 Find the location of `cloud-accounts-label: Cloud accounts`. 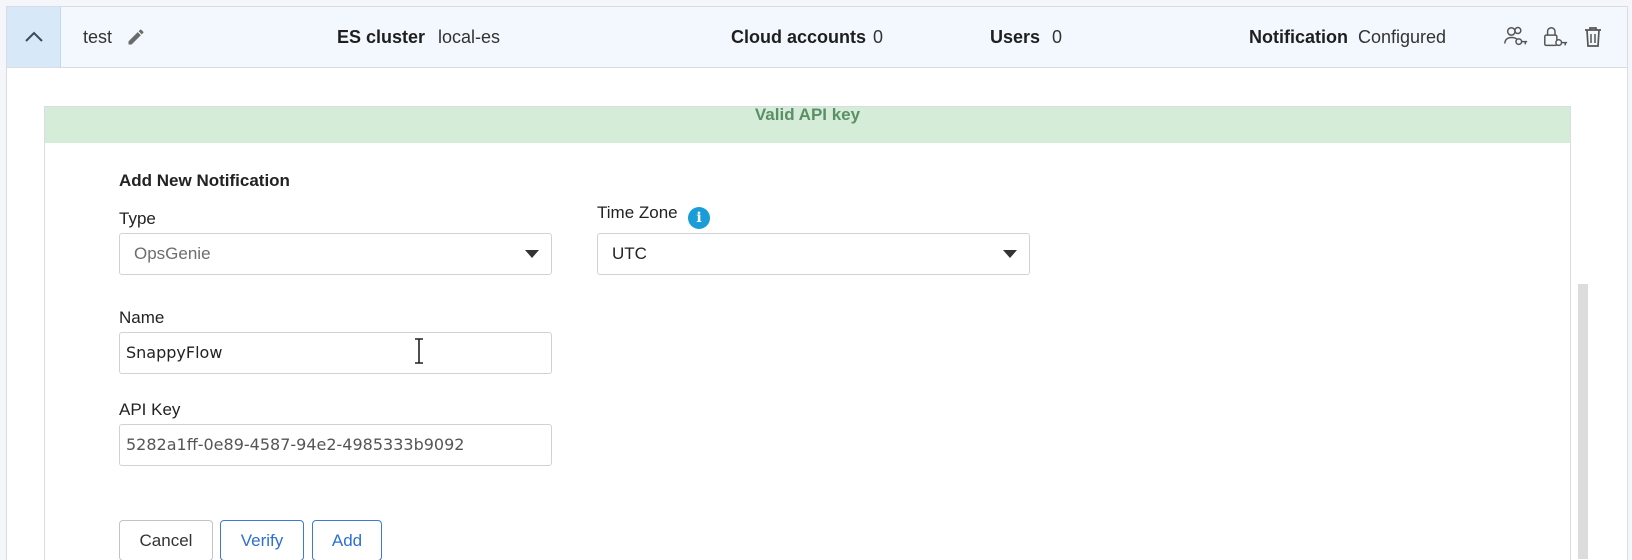

cloud-accounts-label: Cloud accounts is located at coordinates (799, 37).